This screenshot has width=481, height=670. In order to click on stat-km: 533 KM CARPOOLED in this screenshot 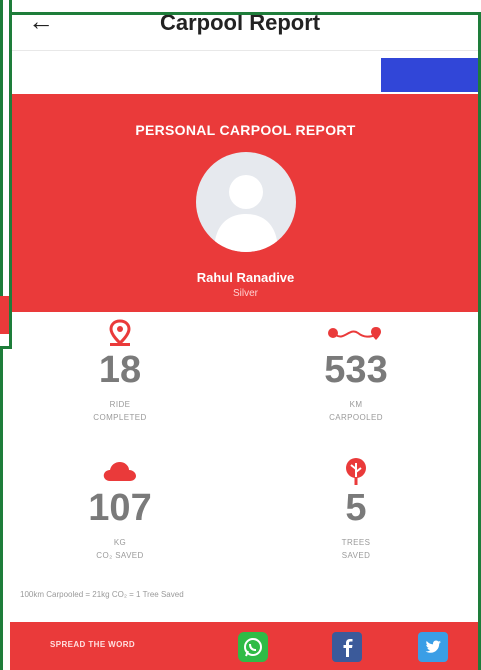, I will do `click(356, 371)`.